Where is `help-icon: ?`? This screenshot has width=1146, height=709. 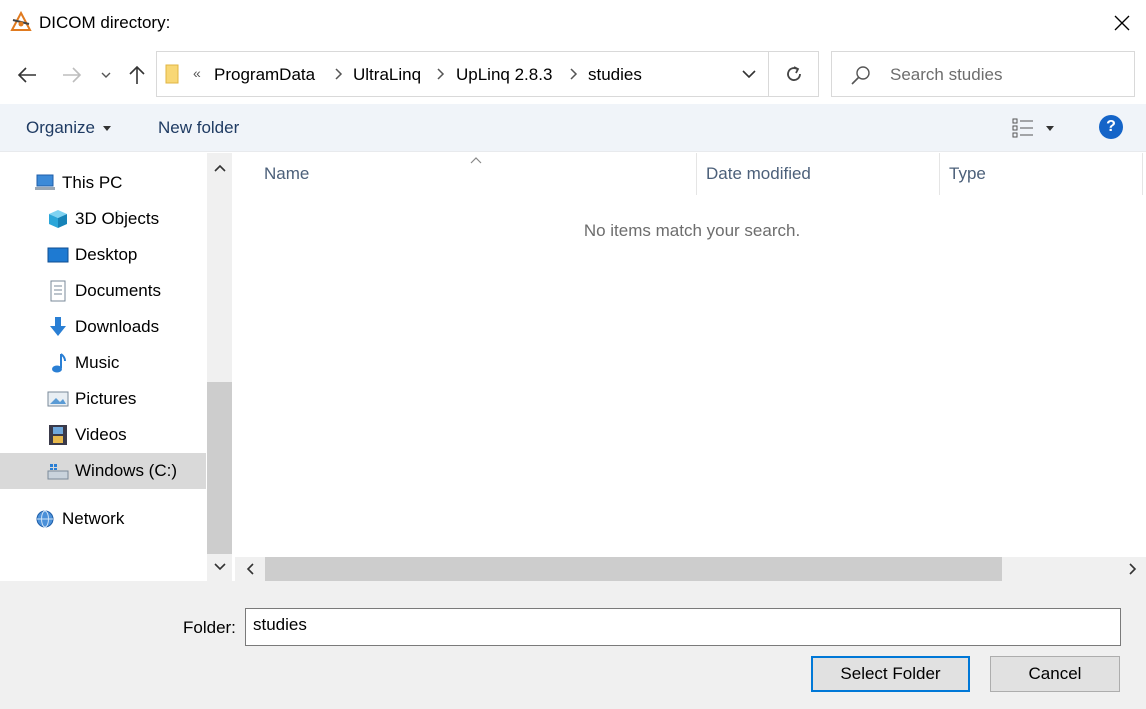 help-icon: ? is located at coordinates (1111, 126).